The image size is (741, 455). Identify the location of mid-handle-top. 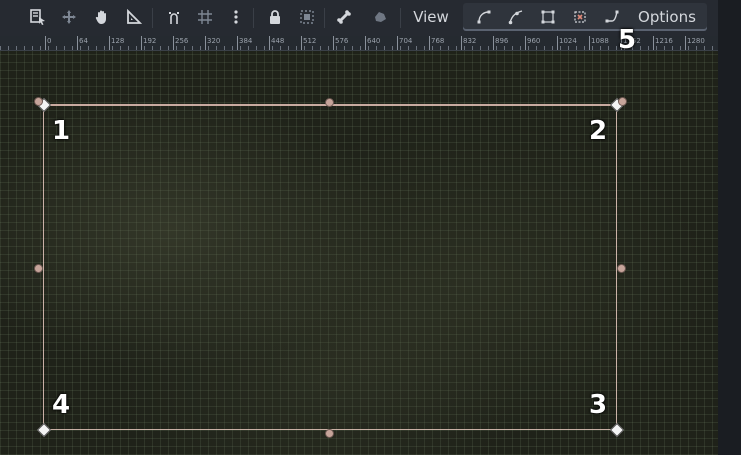
(329, 102).